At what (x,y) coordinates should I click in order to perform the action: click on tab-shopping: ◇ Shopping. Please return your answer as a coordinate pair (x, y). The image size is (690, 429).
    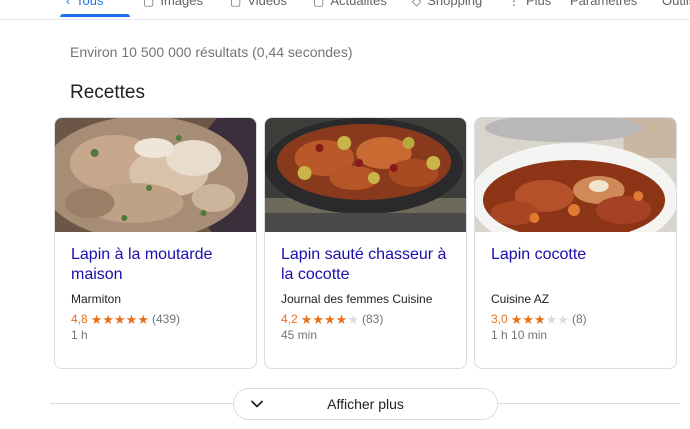
    Looking at the image, I should click on (447, 4).